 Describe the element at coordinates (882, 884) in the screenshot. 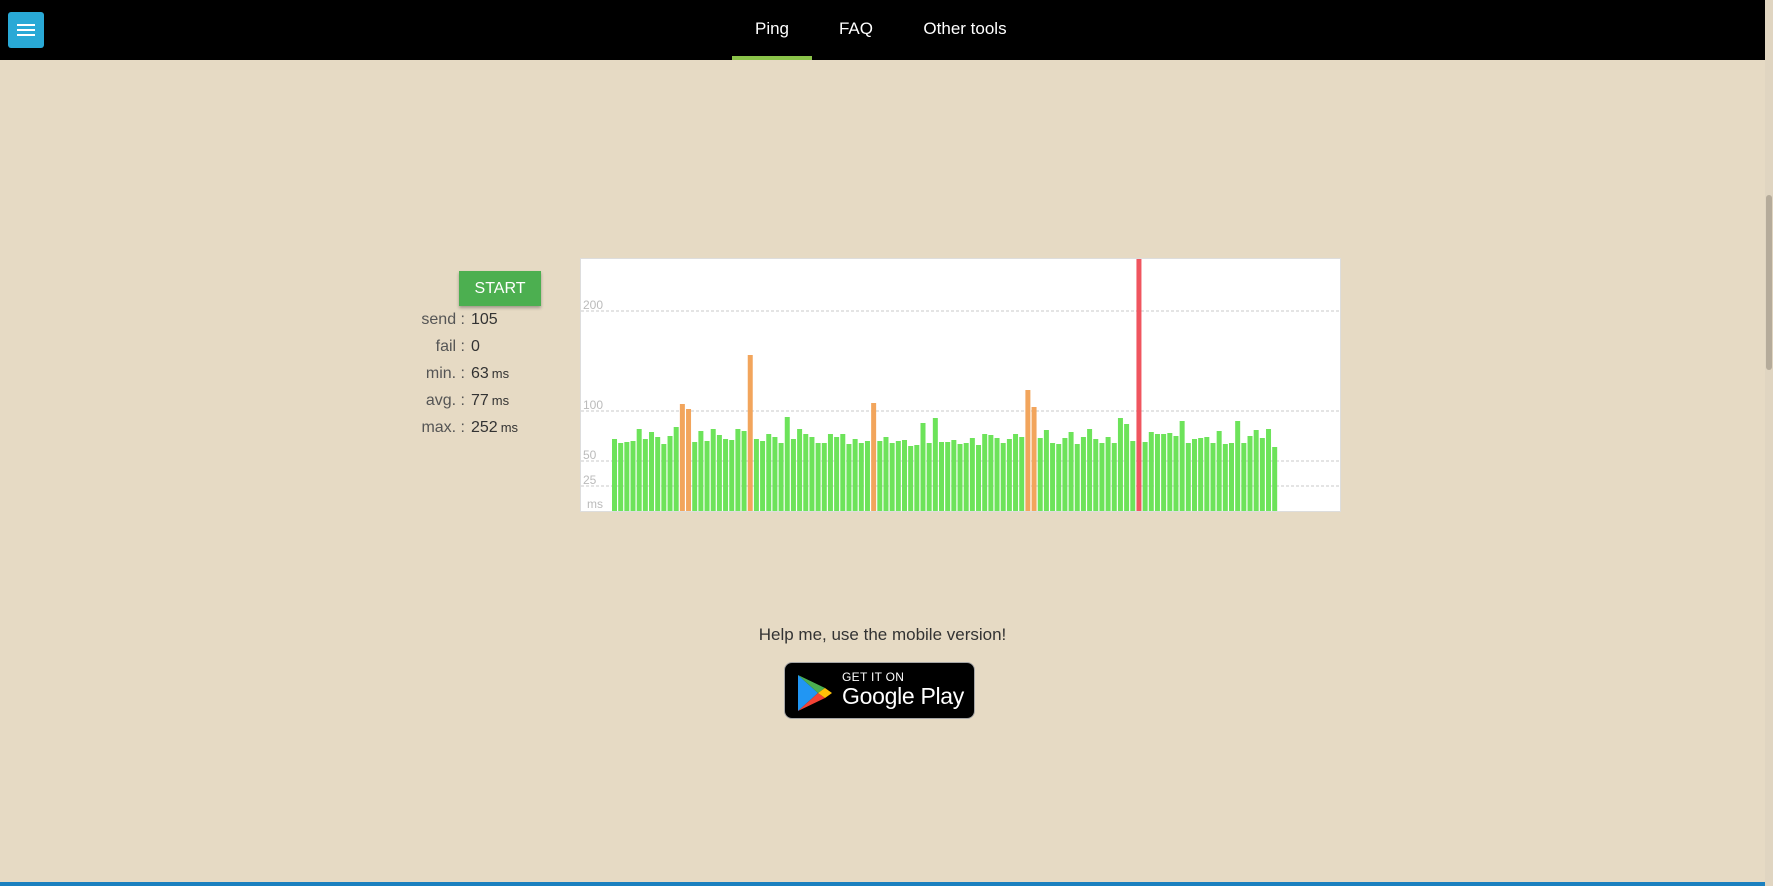

I see `bottom-accent-line` at that location.